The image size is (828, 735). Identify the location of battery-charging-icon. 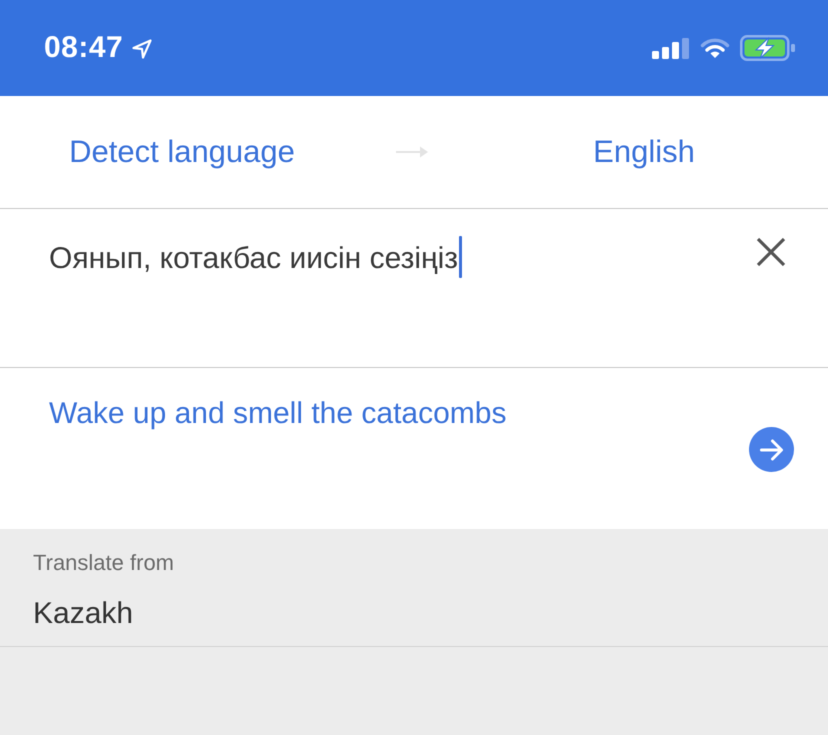
(767, 48).